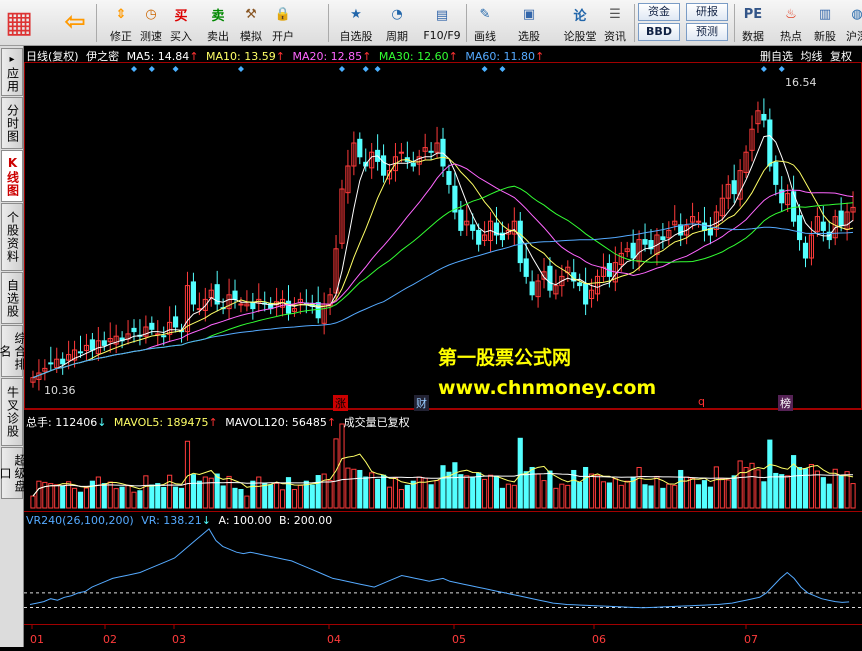 The image size is (862, 651). Describe the element at coordinates (340, 403) in the screenshot. I see `marker-zhang: 涨` at that location.